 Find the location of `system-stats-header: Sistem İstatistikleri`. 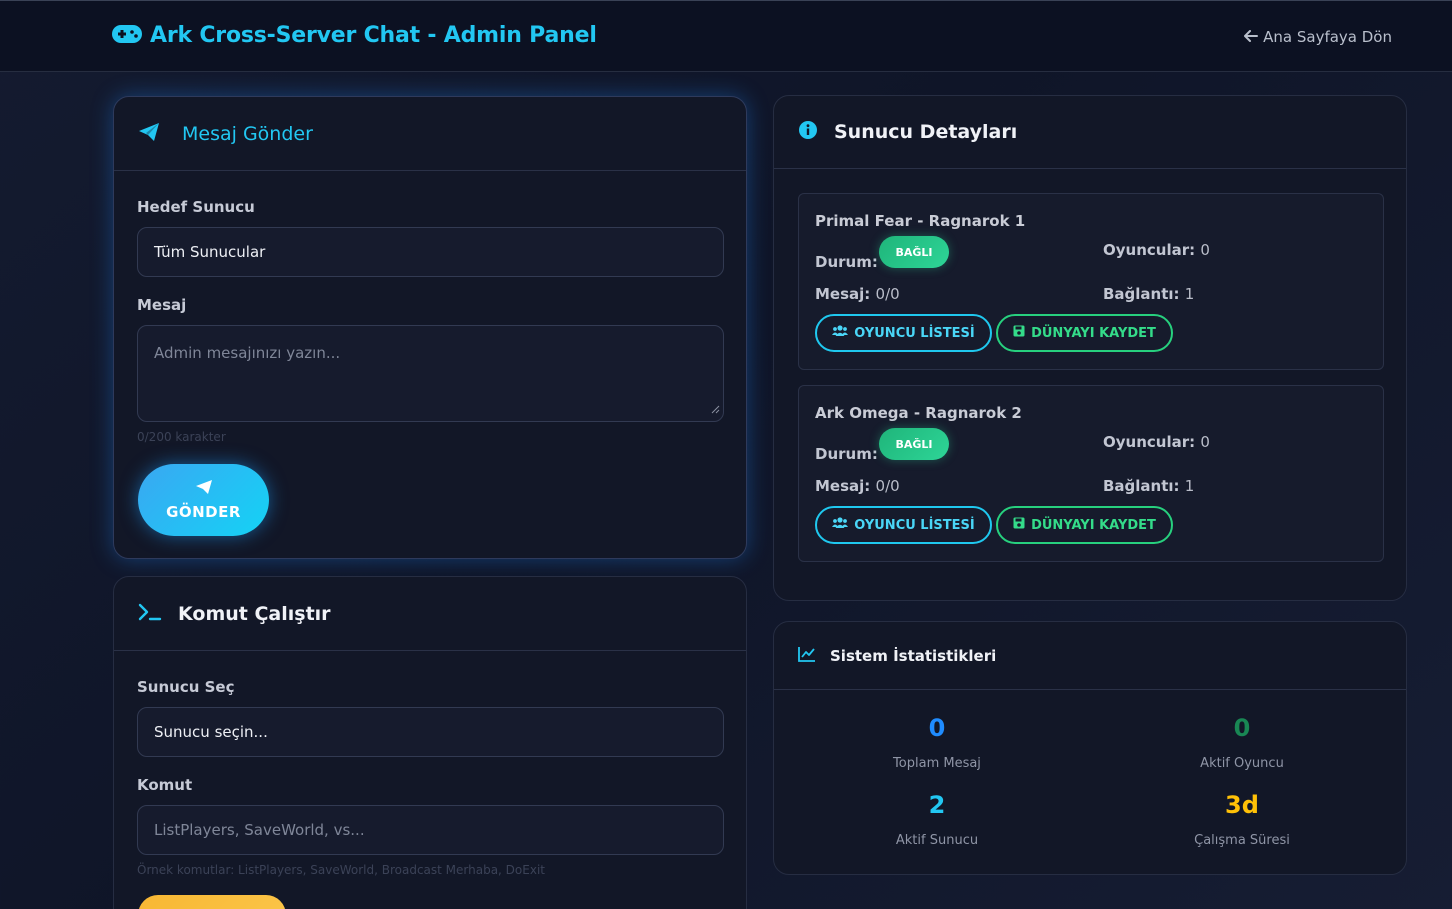

system-stats-header: Sistem İstatistikleri is located at coordinates (1090, 656).